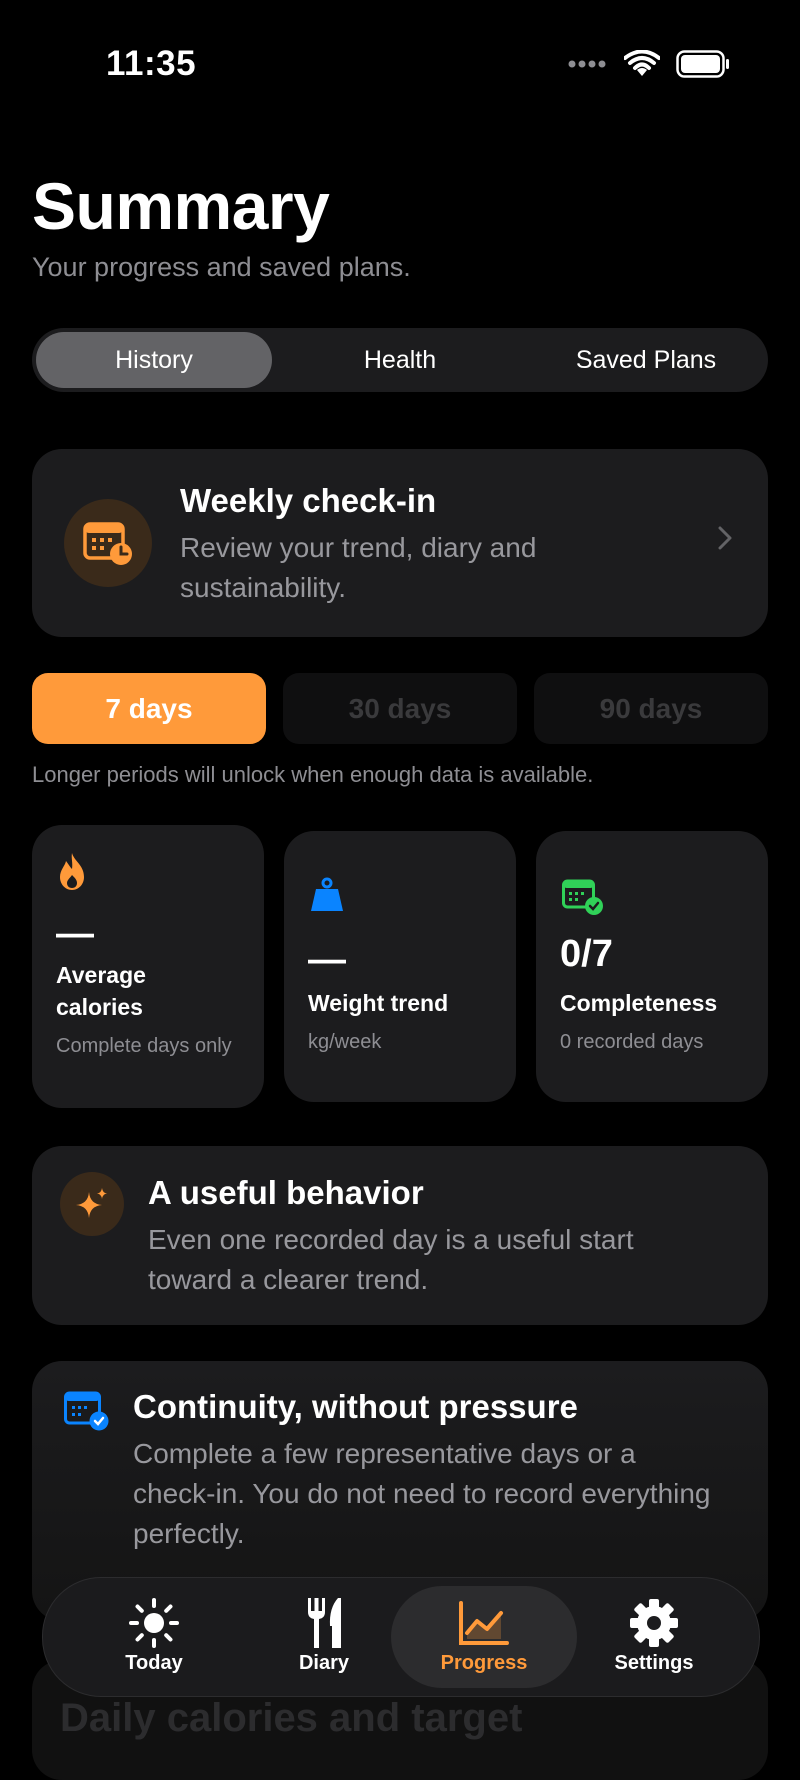  Describe the element at coordinates (652, 966) in the screenshot. I see `stat-card-completeness: 0/7 Completeness 0 recorded days` at that location.